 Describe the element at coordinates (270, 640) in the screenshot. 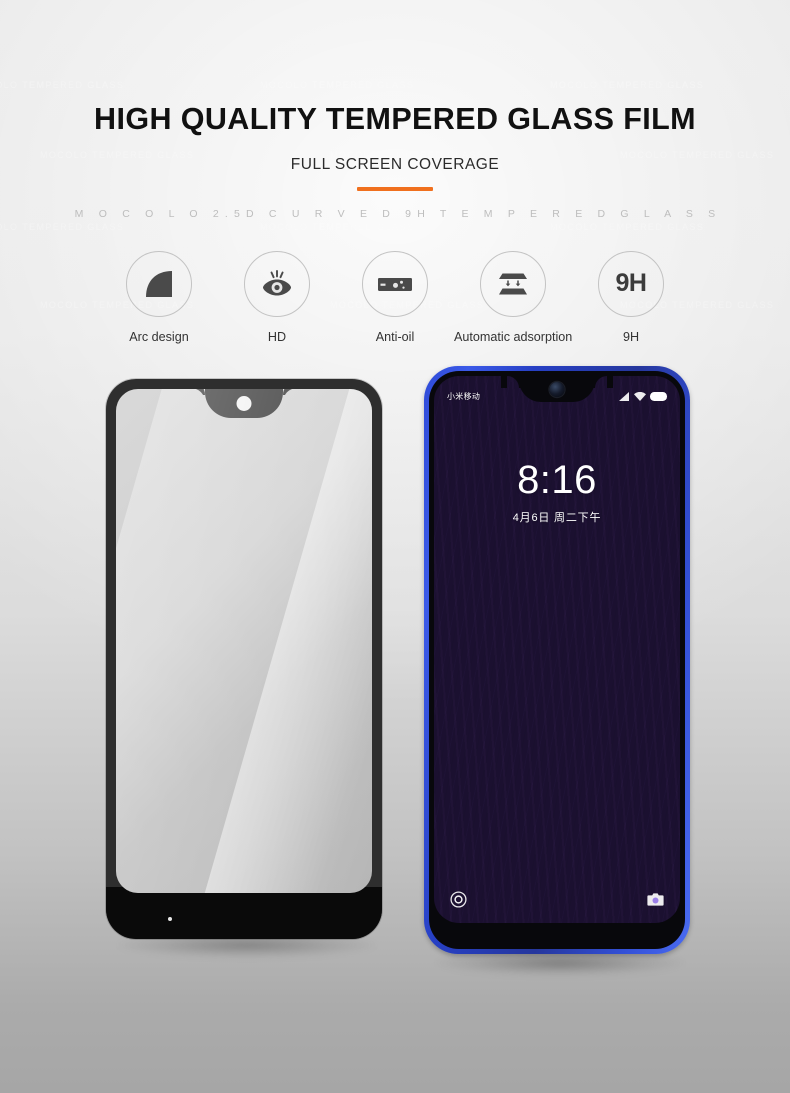

I see `glass-reflection-right` at that location.